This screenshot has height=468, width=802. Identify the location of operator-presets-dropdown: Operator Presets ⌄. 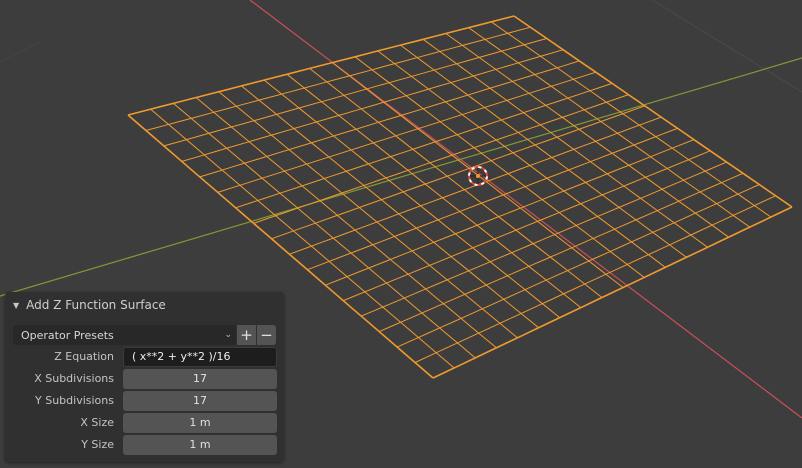
(124, 335).